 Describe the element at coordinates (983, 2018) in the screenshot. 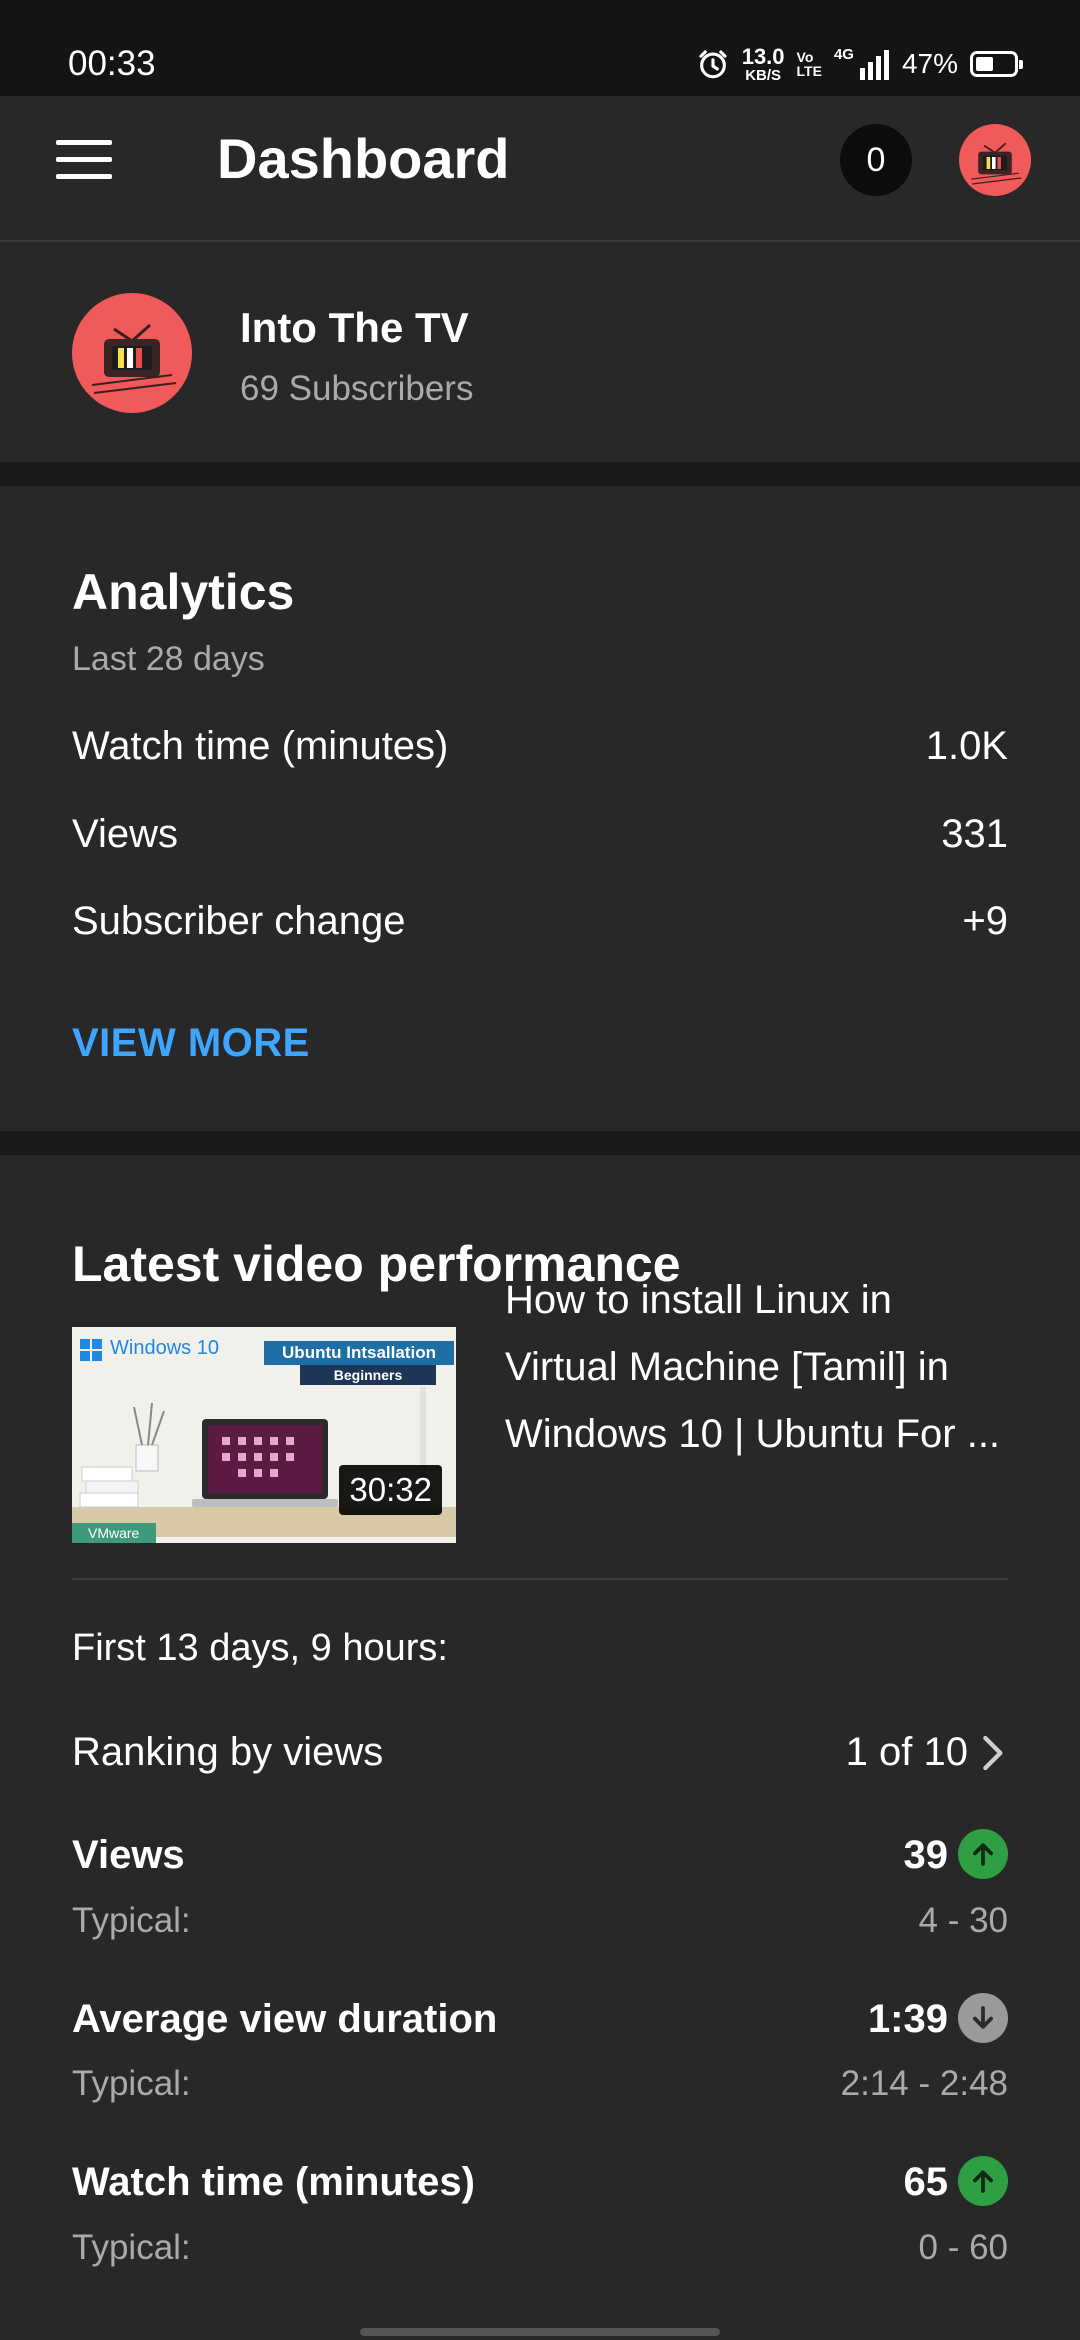

I see `arrow-down-icon` at that location.